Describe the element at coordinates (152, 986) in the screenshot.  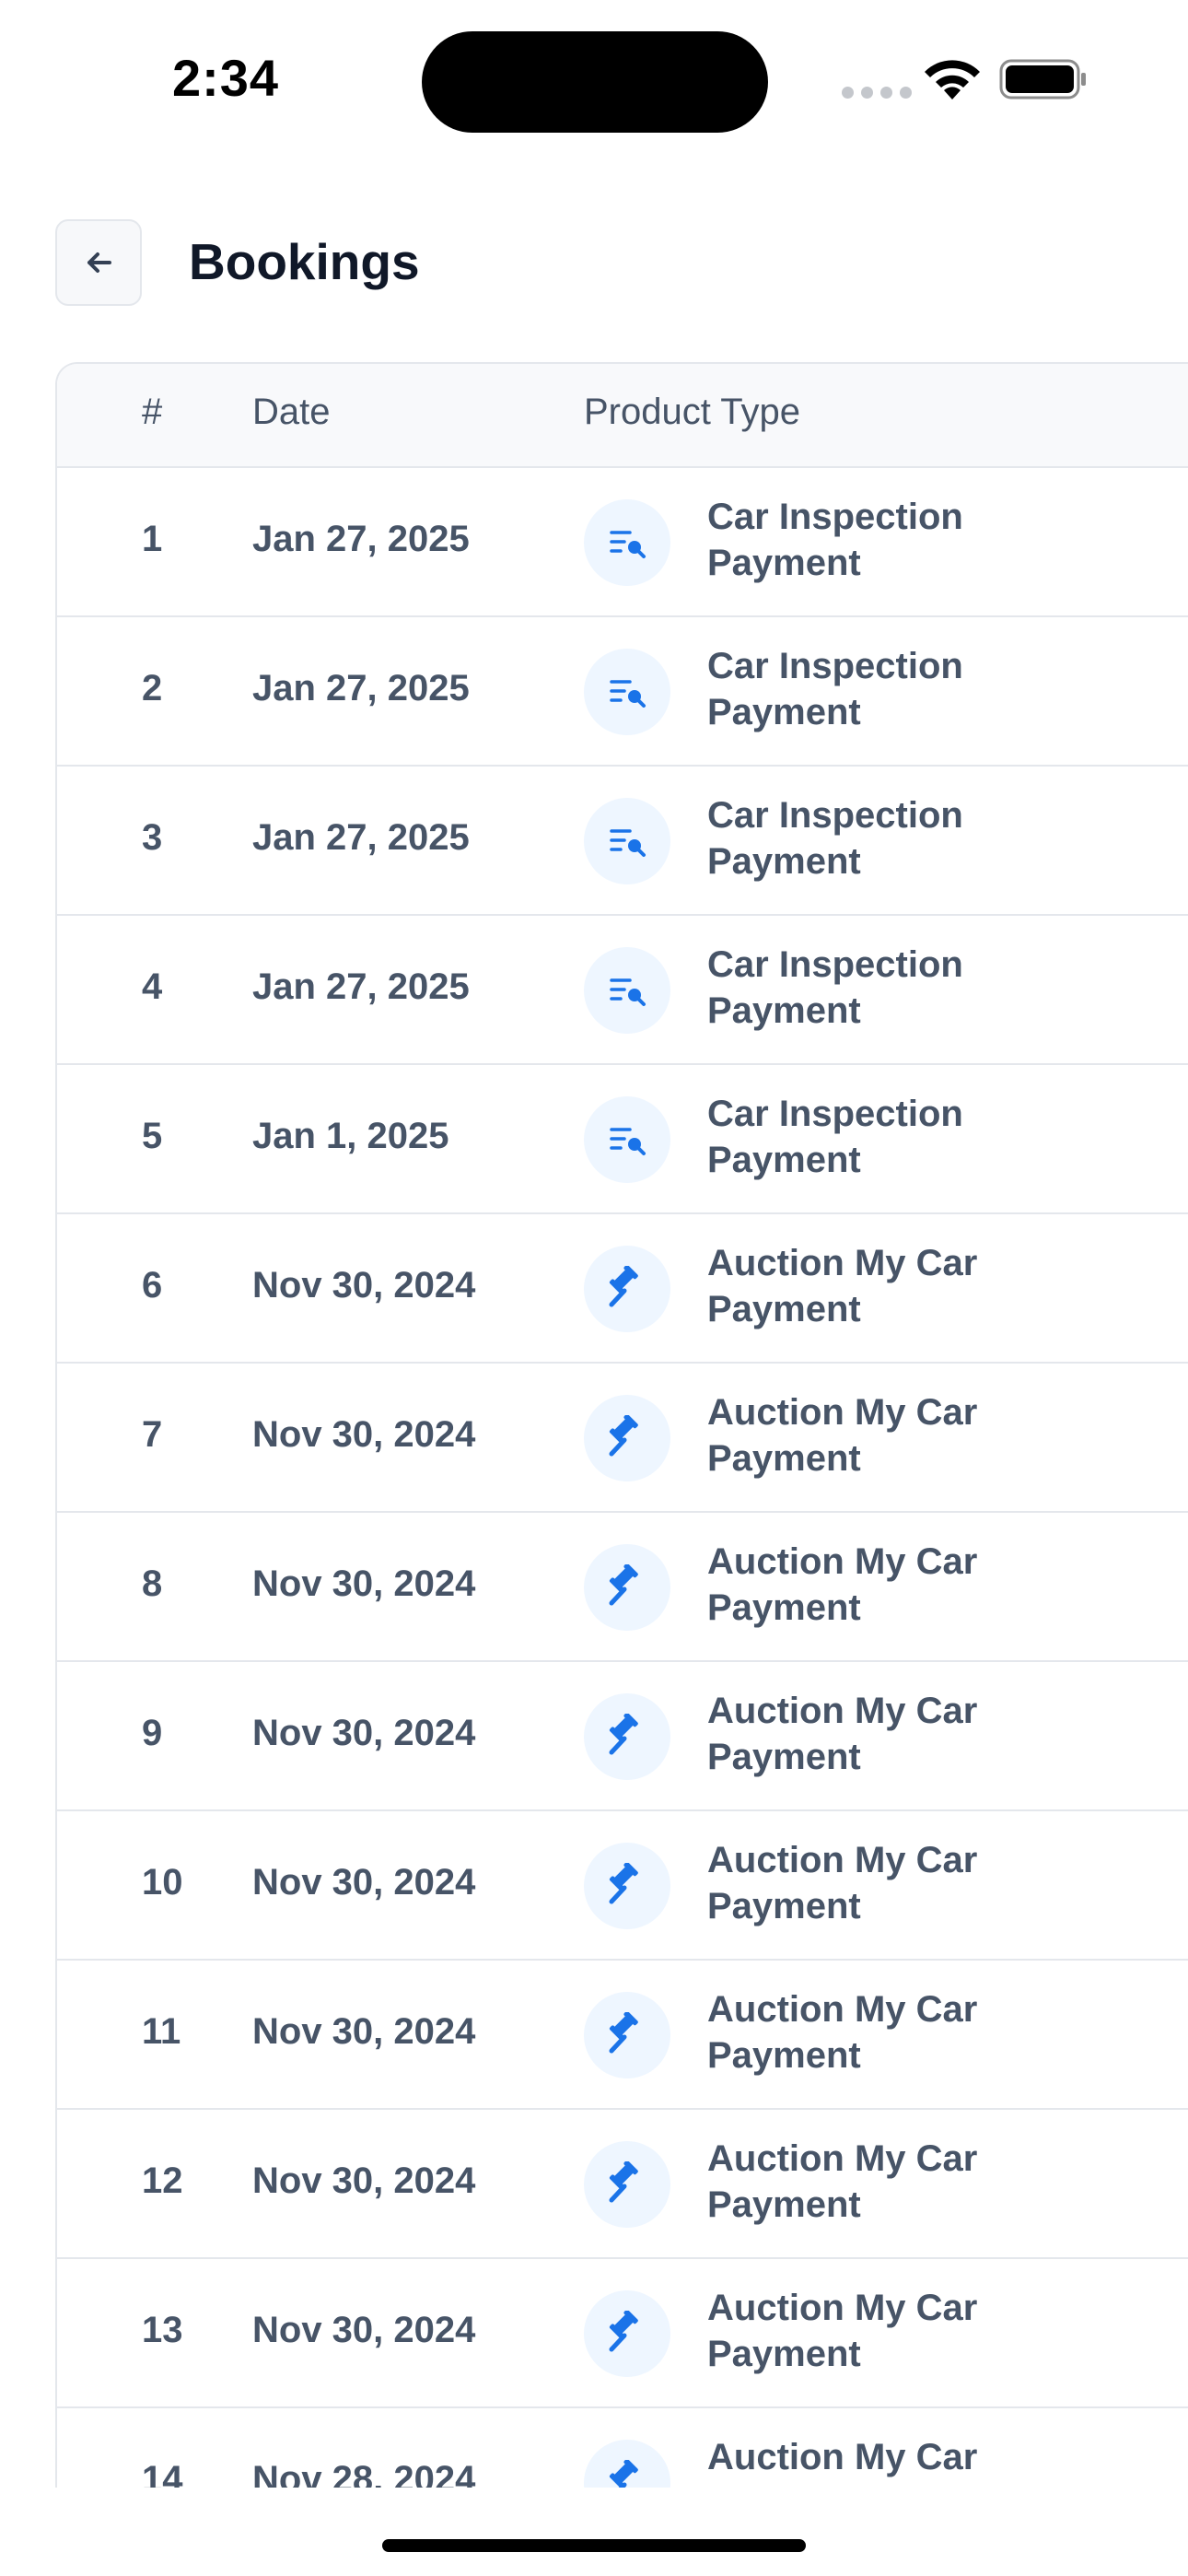
I see `row-number: 4` at that location.